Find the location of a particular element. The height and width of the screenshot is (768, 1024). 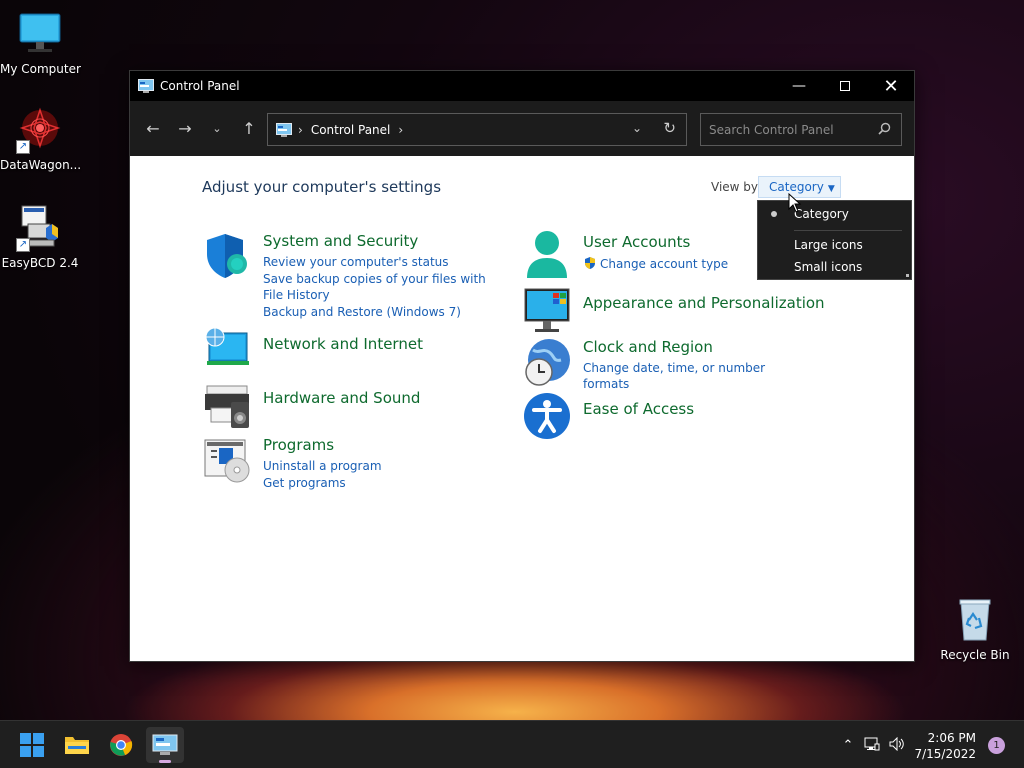

selected-dot-icon is located at coordinates (774, 214).